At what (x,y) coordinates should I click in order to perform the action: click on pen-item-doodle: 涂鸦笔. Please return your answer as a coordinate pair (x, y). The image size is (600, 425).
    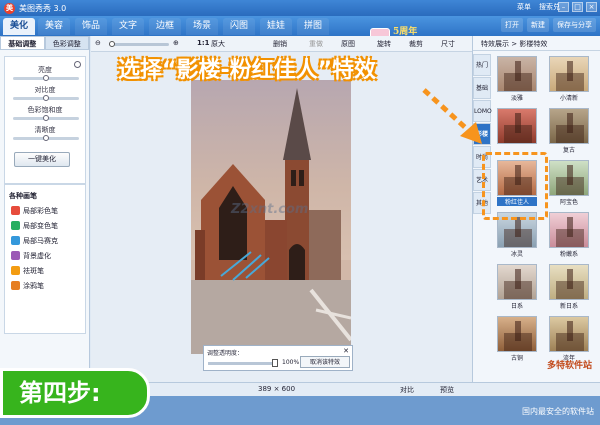
    Looking at the image, I should click on (45, 285).